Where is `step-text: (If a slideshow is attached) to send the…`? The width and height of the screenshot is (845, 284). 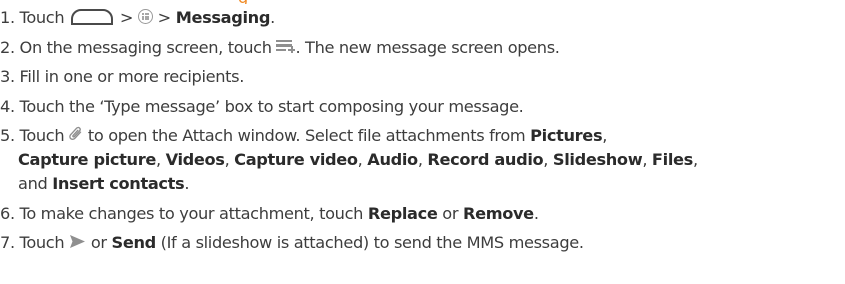 step-text: (If a slideshow is attached) to send the… is located at coordinates (372, 242).